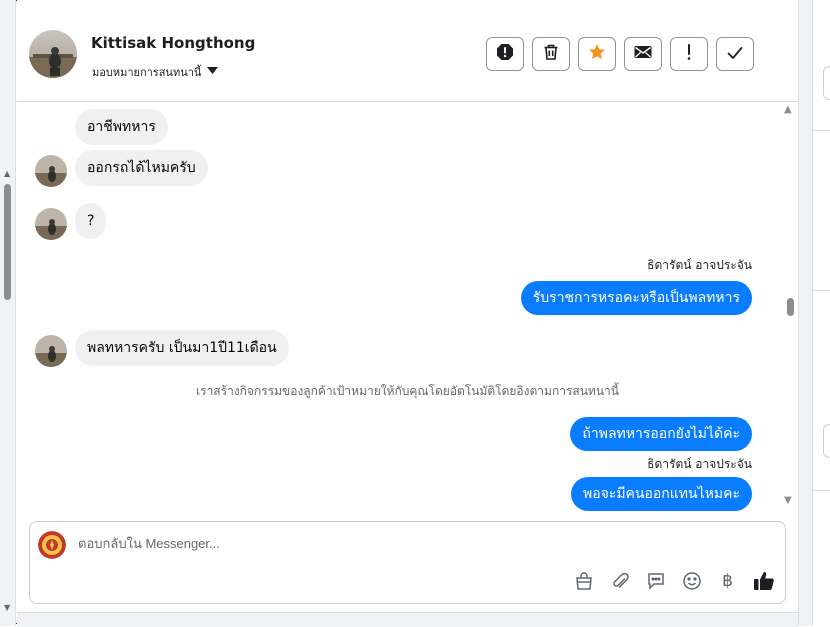 This screenshot has width=830, height=627. I want to click on exclamation-octagon-icon, so click(505, 54).